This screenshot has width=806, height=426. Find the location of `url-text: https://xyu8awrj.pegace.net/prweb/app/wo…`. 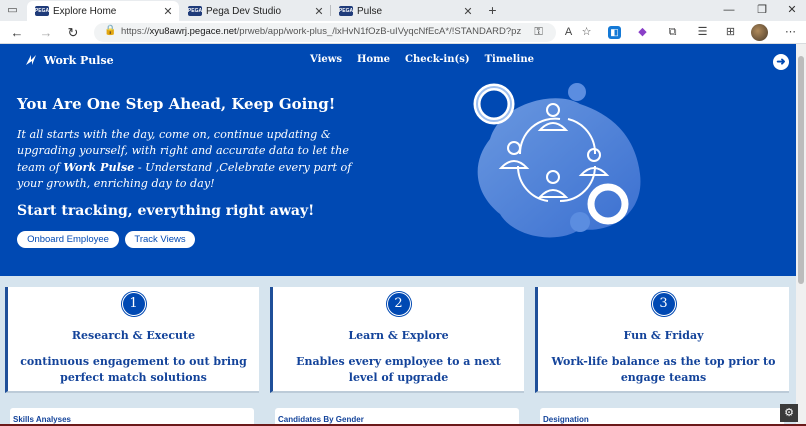

url-text: https://xyu8awrj.pegace.net/prweb/app/wo… is located at coordinates (321, 31).